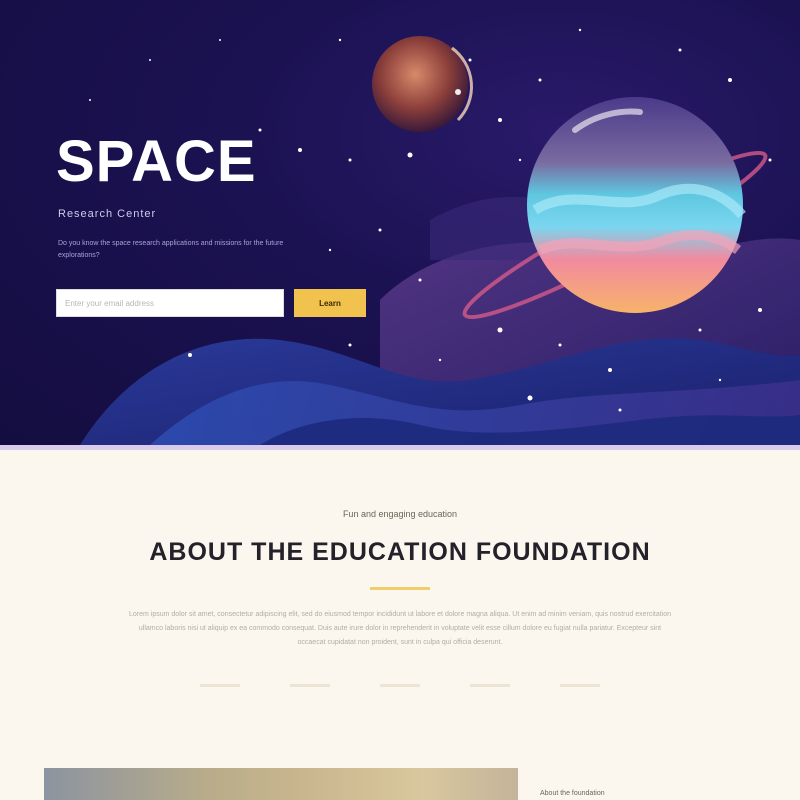  Describe the element at coordinates (156, 161) in the screenshot. I see `hero-title: SPACE` at that location.